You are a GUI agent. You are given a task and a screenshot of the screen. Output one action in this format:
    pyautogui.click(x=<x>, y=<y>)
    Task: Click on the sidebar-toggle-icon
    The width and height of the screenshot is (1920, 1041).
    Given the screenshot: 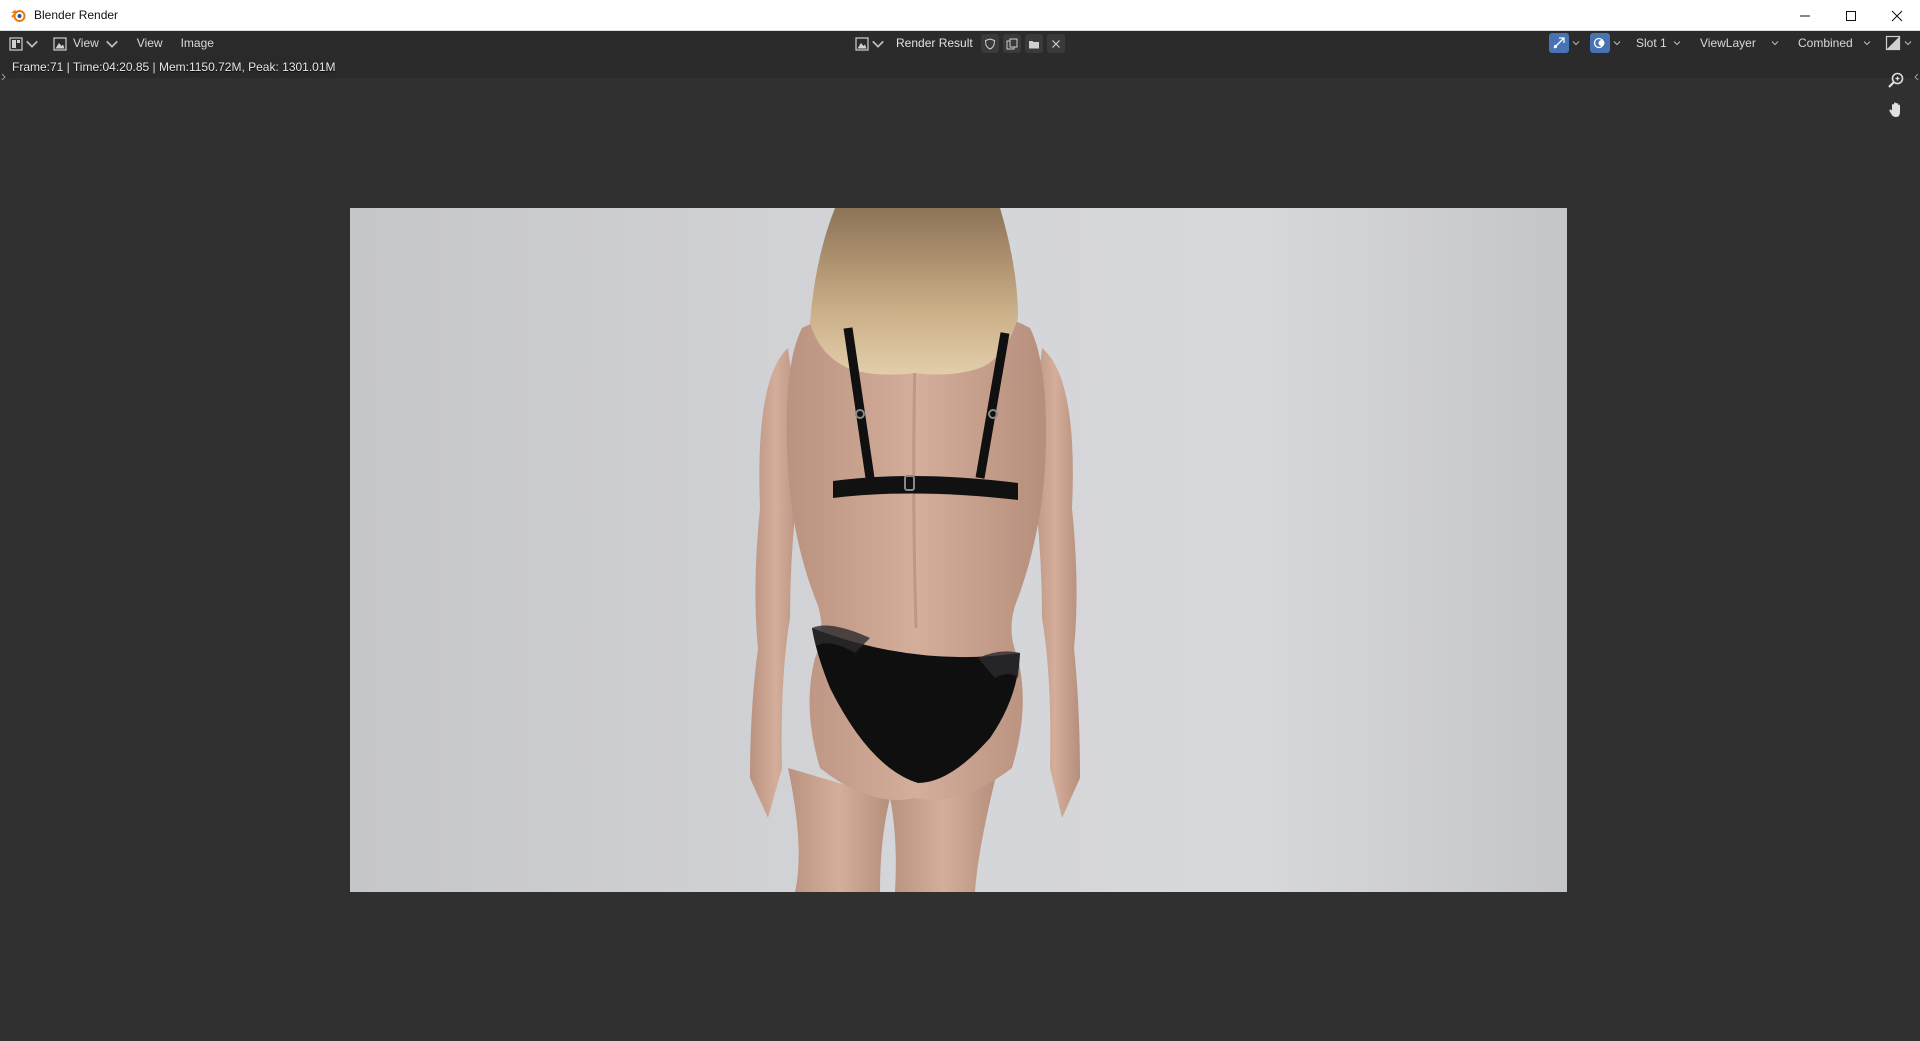 What is the action you would take?
    pyautogui.click(x=1916, y=77)
    